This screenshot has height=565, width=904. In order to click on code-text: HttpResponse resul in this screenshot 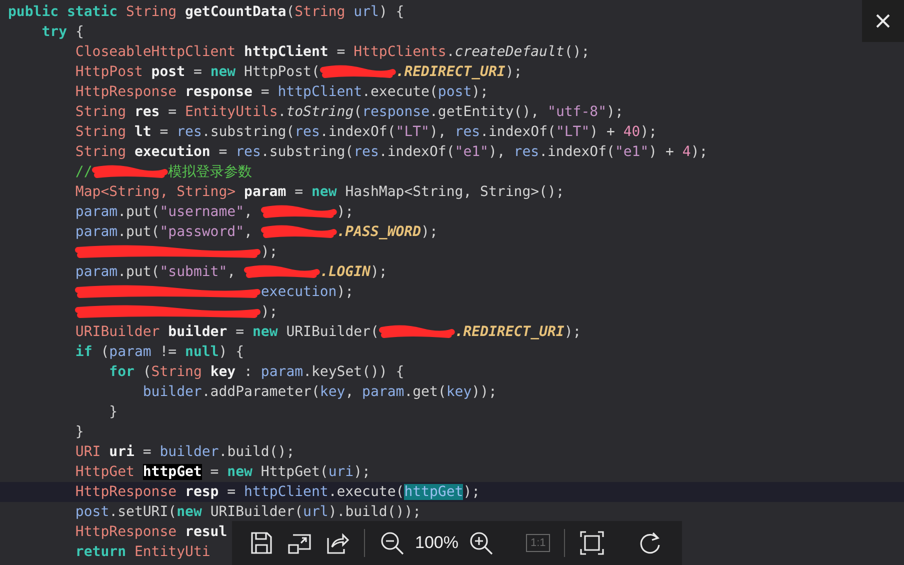, I will do `click(151, 532)`.